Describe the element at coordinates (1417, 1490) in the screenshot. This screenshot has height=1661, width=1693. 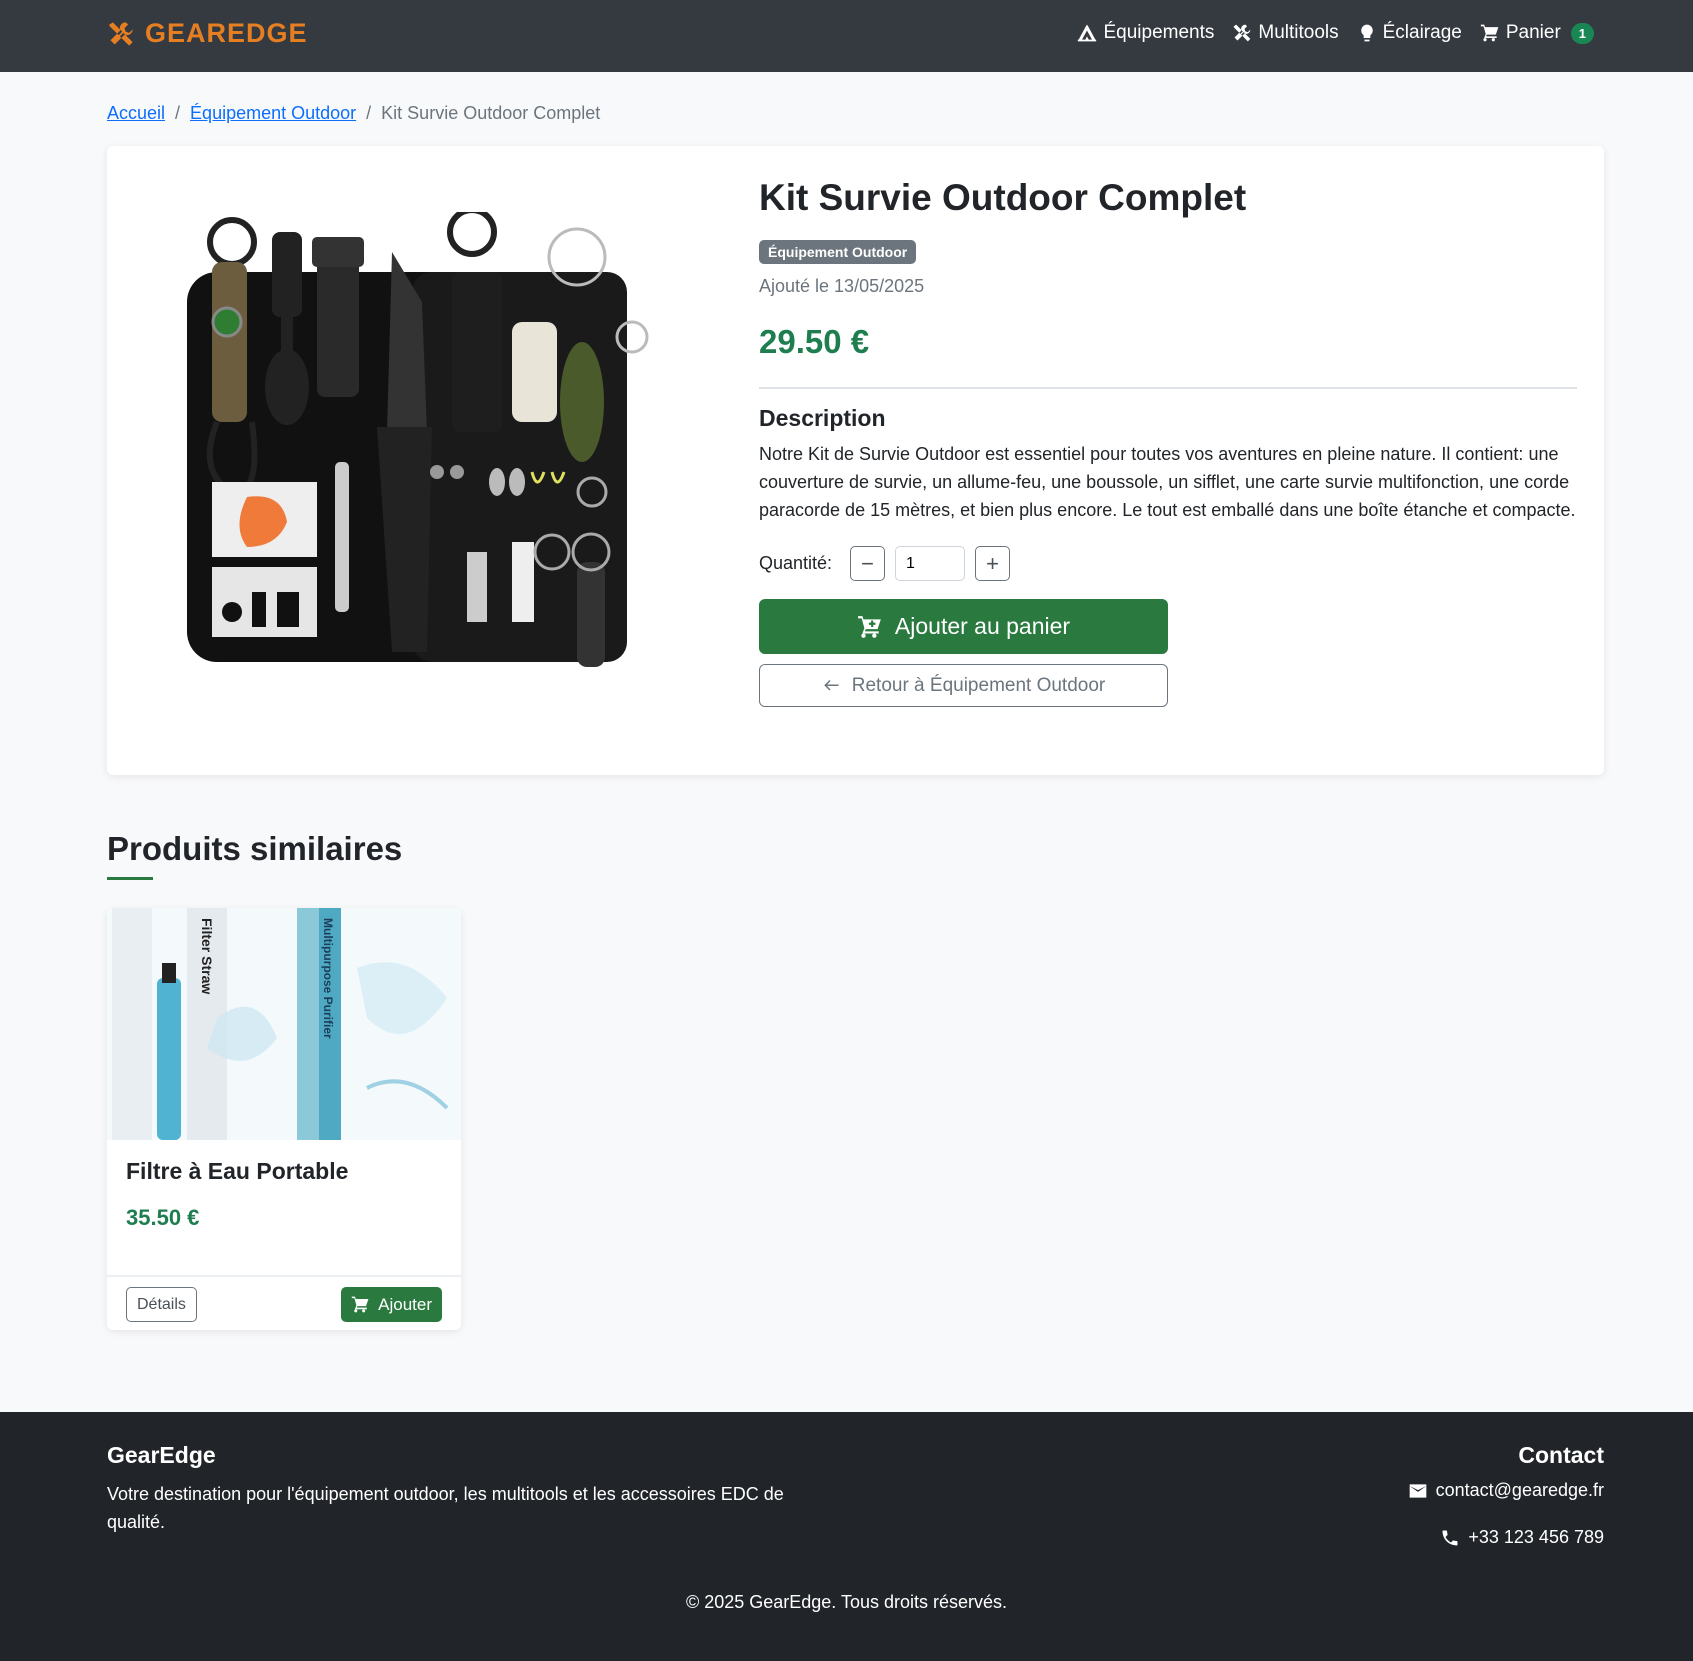
I see `envelope-icon` at that location.